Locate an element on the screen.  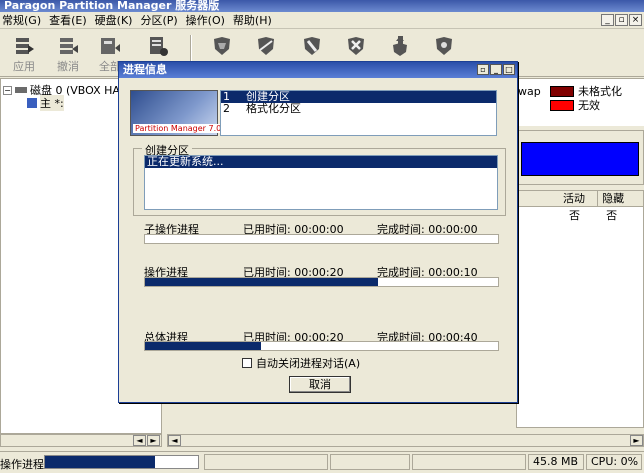
resize-icon is located at coordinates (266, 46).